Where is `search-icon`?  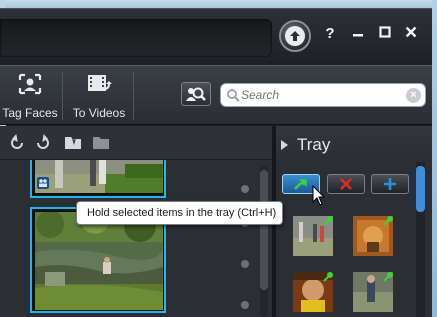 search-icon is located at coordinates (233, 95).